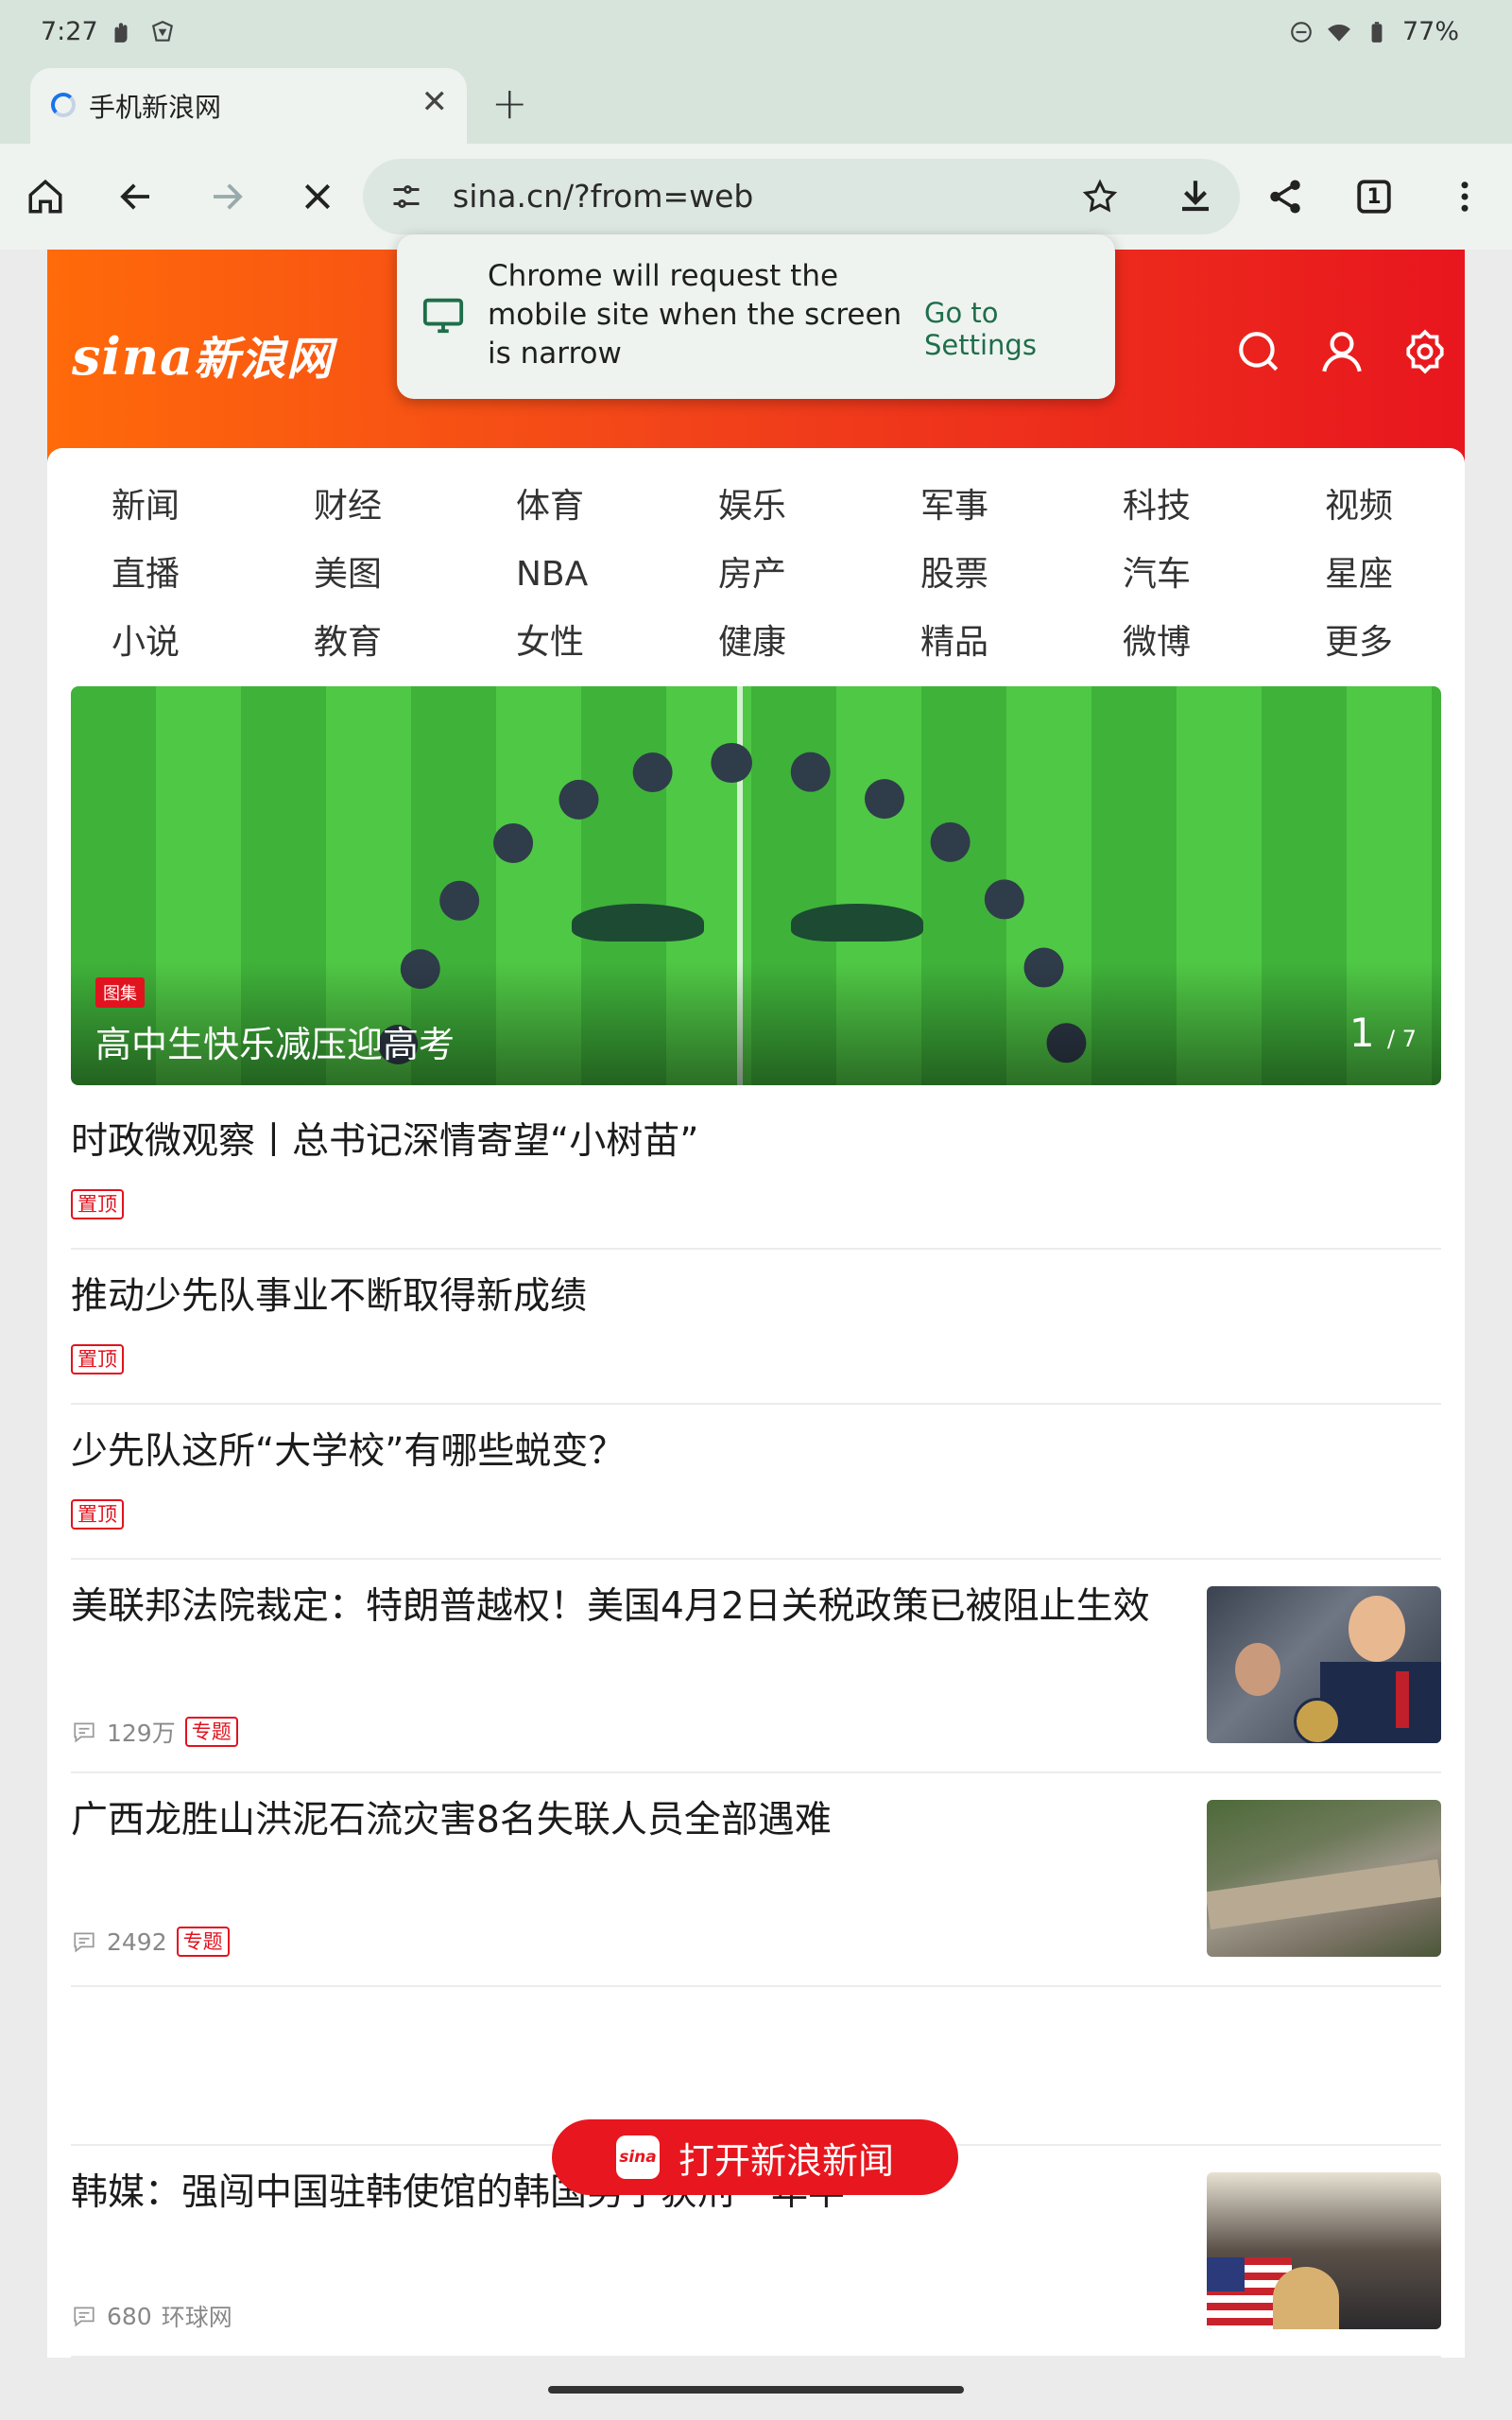 The width and height of the screenshot is (1512, 2420). I want to click on nav-item: 教育, so click(350, 643).